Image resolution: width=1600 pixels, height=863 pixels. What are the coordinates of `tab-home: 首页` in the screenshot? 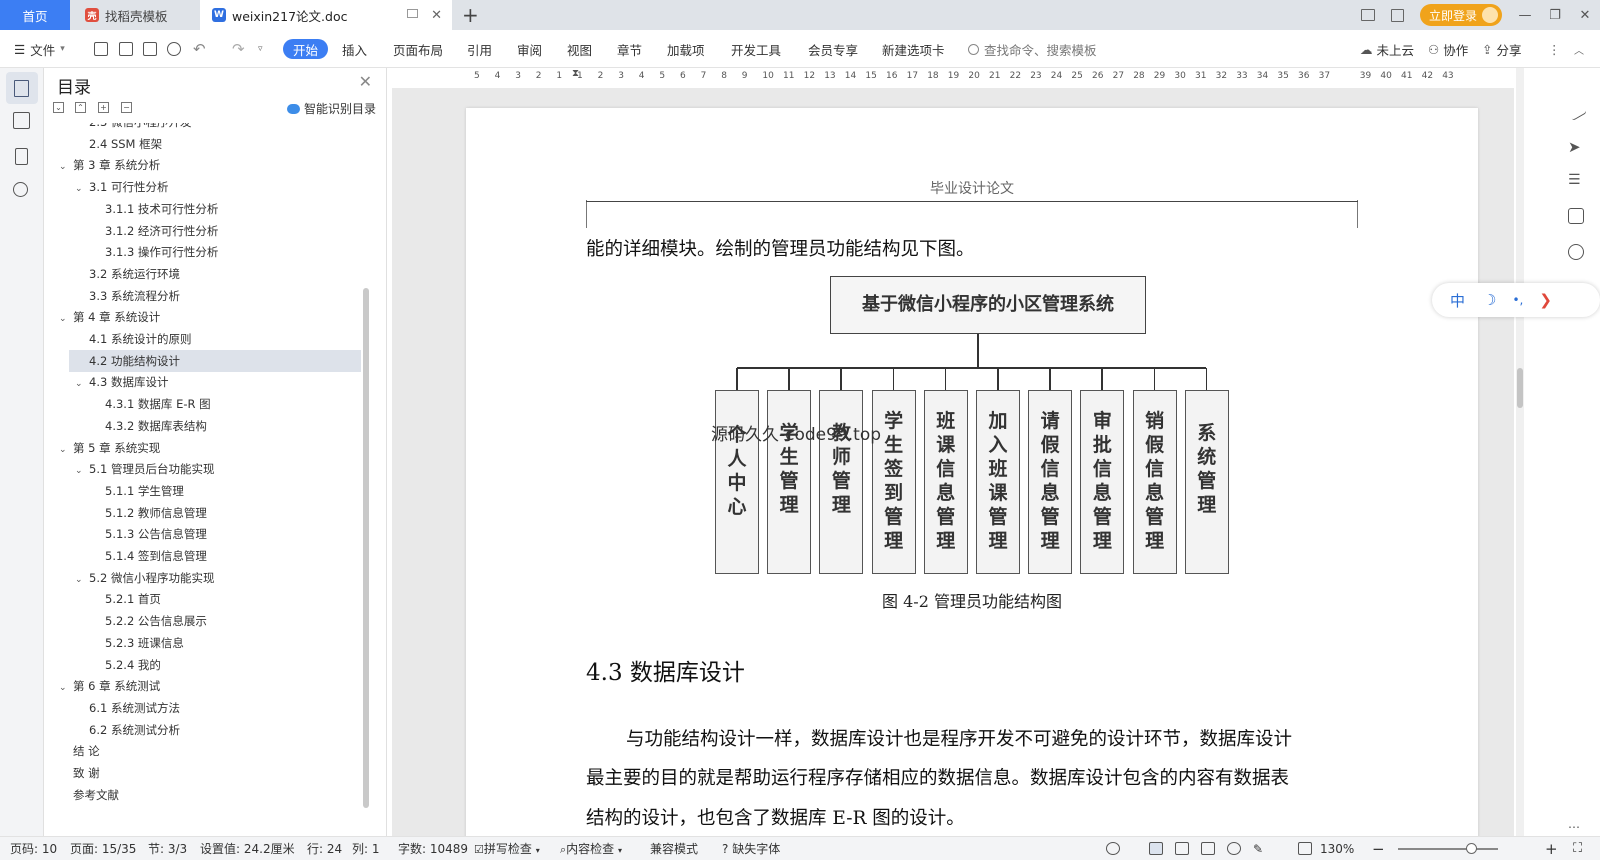 It's located at (35, 15).